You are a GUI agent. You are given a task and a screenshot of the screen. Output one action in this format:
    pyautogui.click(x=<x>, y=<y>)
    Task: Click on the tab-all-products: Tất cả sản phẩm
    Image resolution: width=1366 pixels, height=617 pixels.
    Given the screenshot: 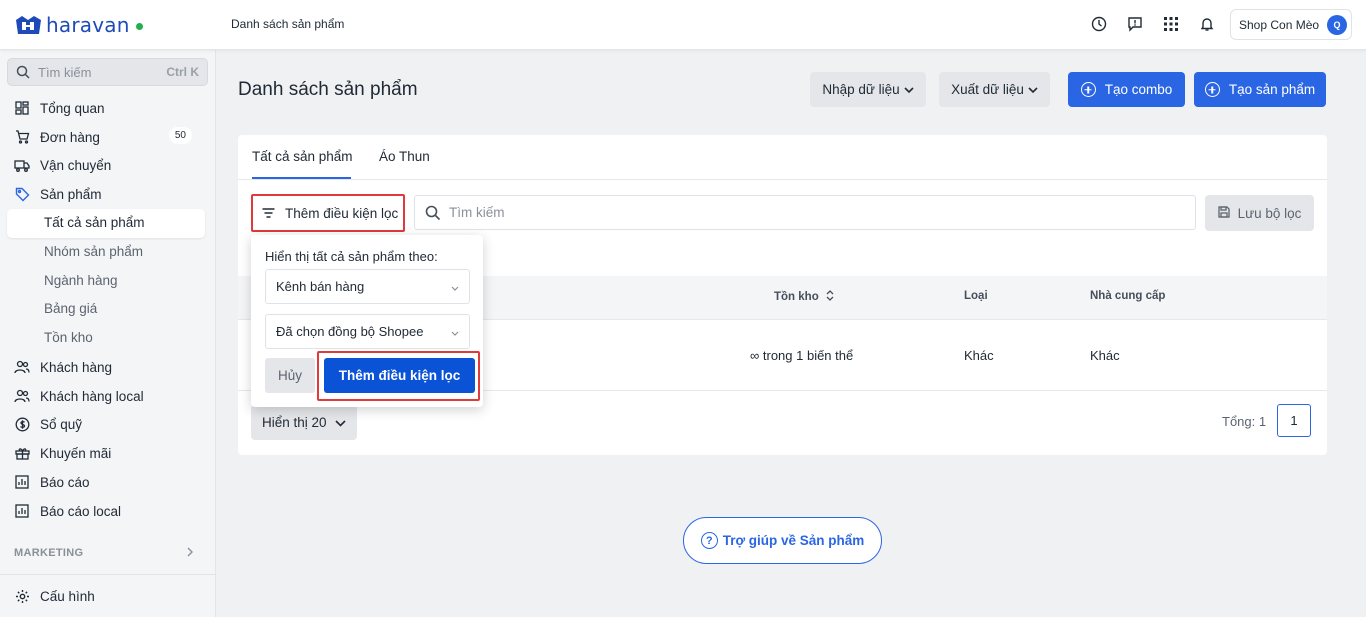 What is the action you would take?
    pyautogui.click(x=302, y=156)
    